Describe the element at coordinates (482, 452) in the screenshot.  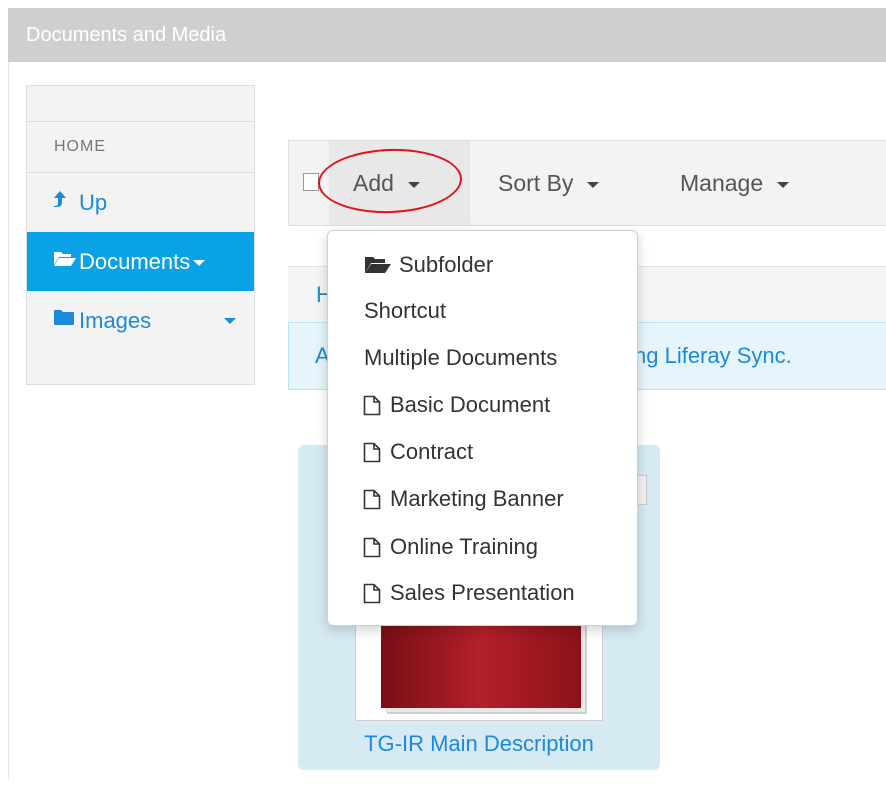
I see `menu-item-contract: Contract` at that location.